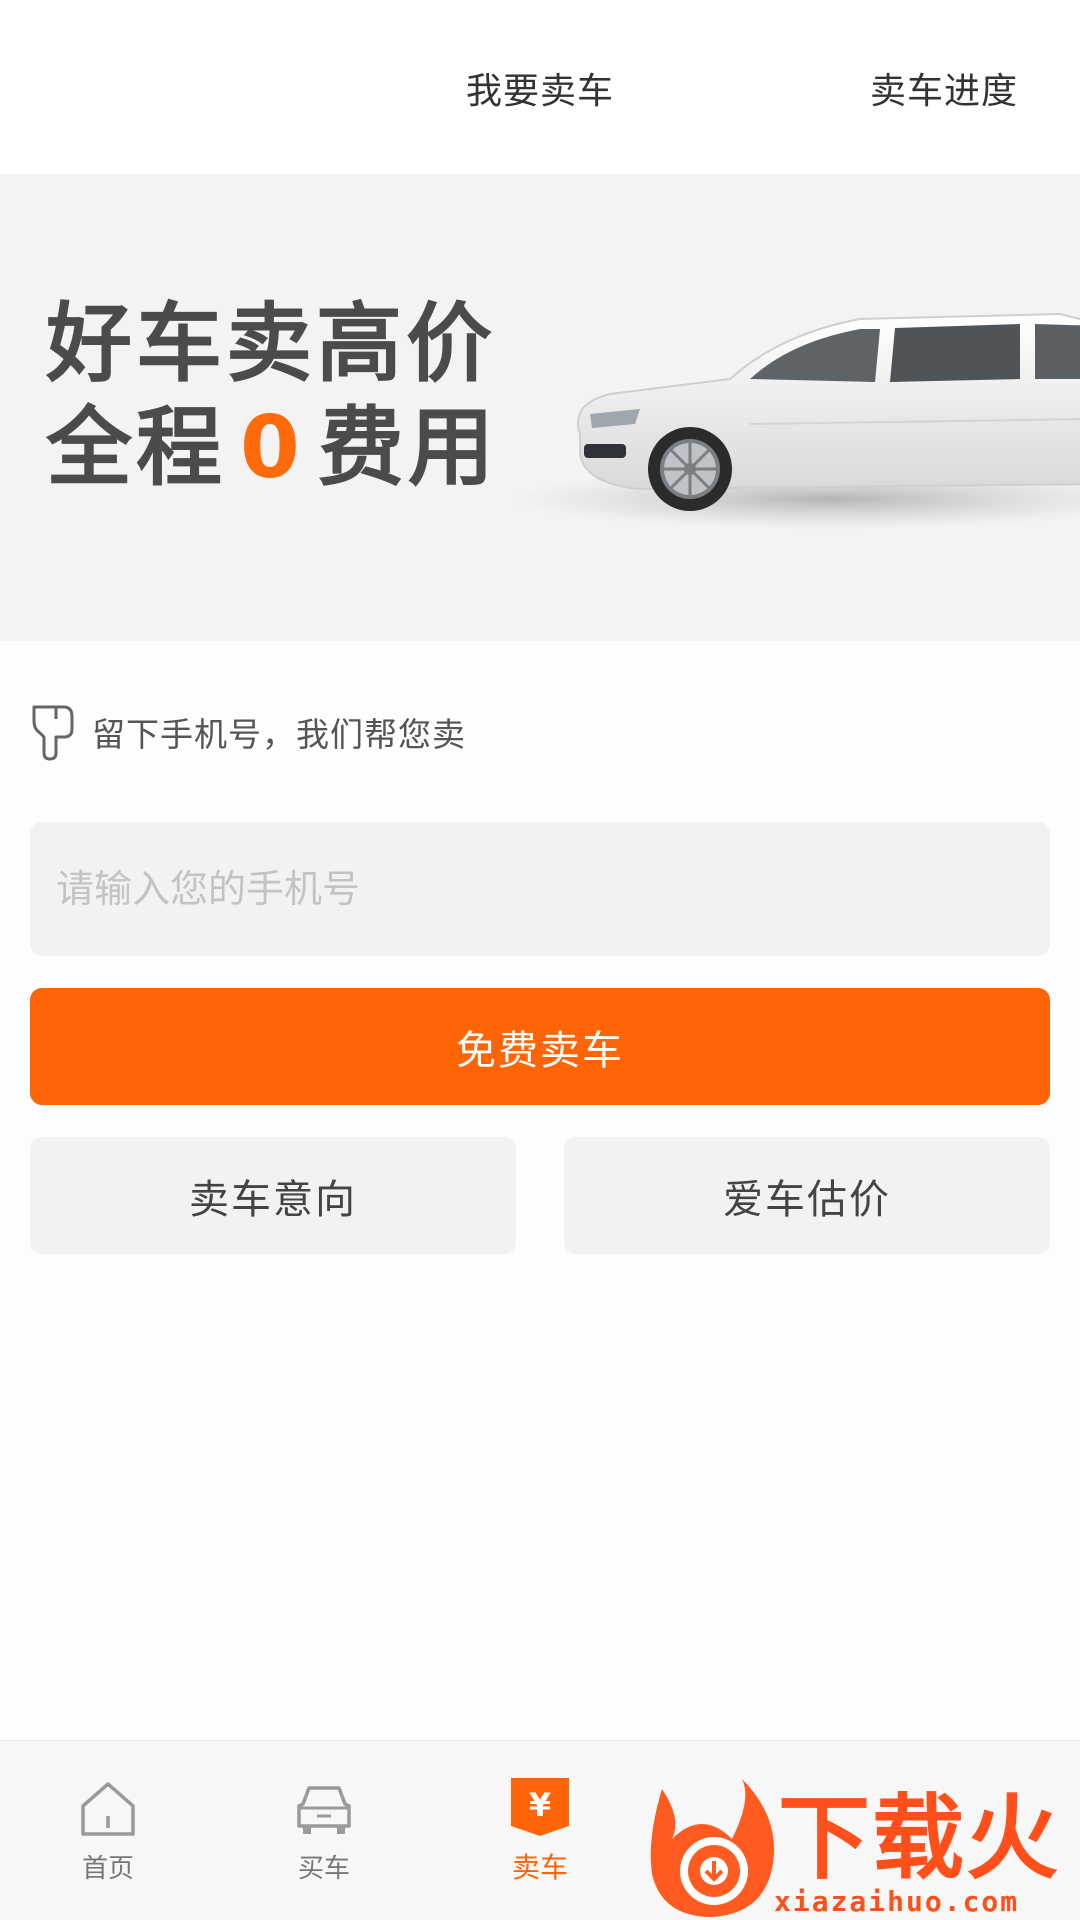 This screenshot has width=1080, height=1920. Describe the element at coordinates (407, 448) in the screenshot. I see `slogan-suffix: 费用` at that location.